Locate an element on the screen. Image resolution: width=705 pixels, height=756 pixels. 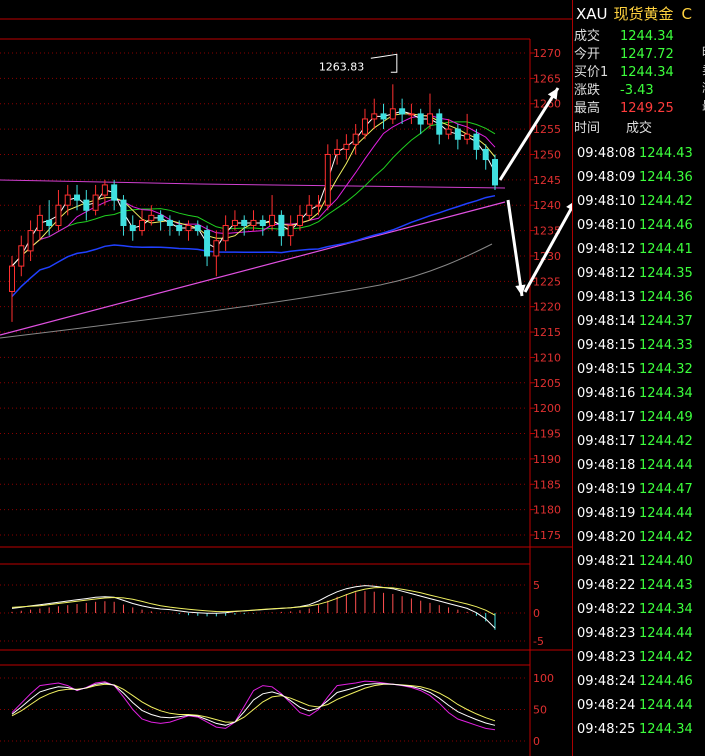
price-tick-label: 1245 is located at coordinates (547, 180).